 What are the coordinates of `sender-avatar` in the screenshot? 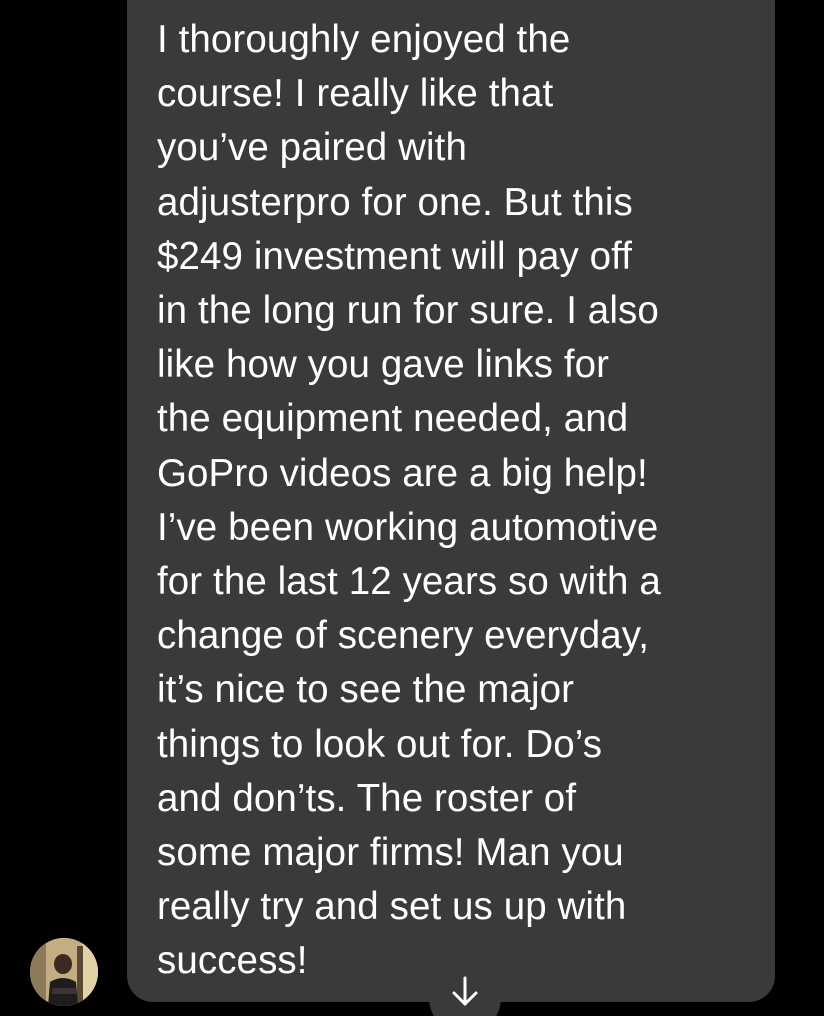 It's located at (64, 972).